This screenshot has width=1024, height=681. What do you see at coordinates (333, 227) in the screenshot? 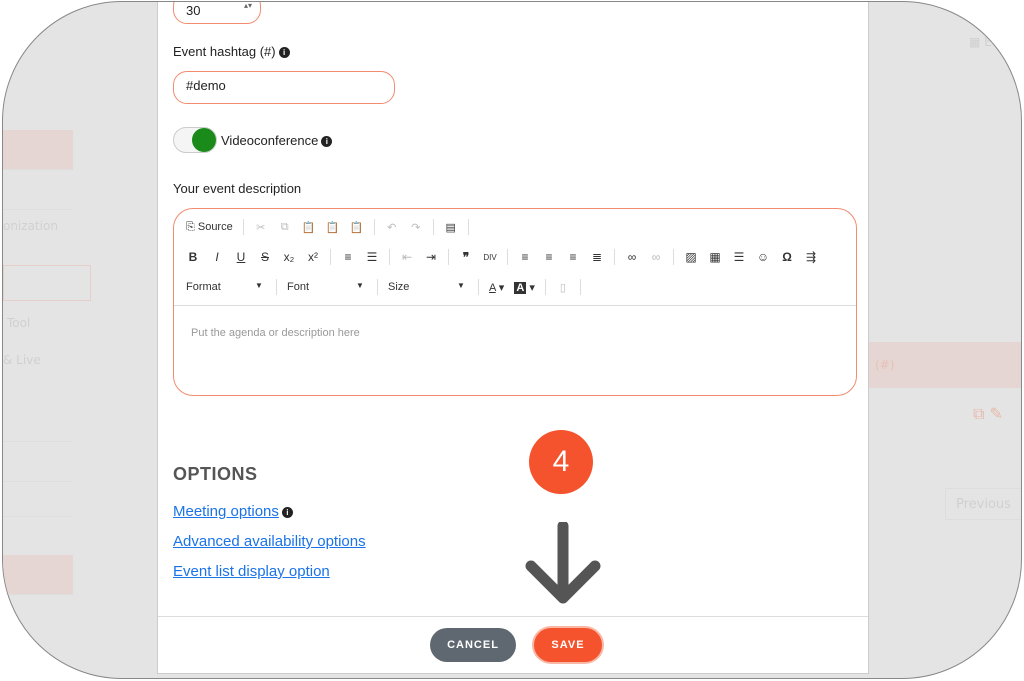
I see `paste-text-icon: 📋` at bounding box center [333, 227].